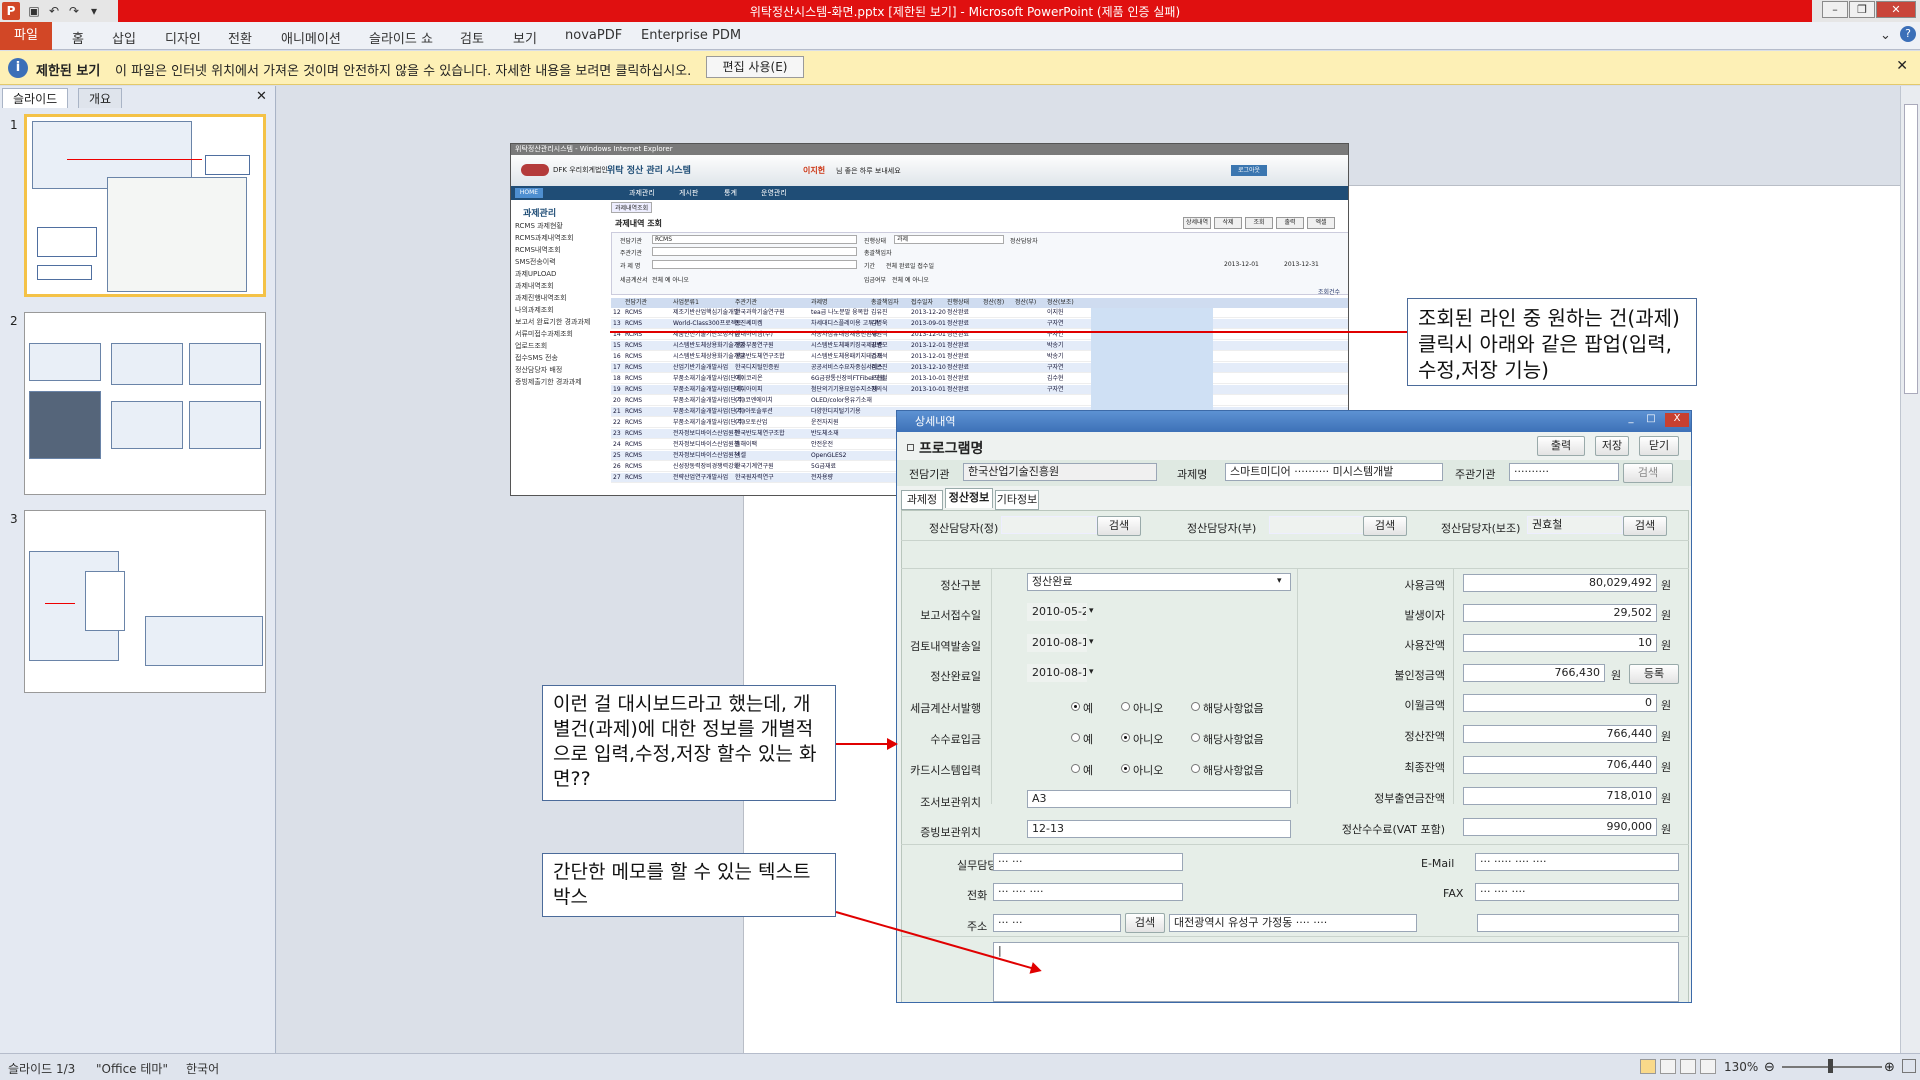  I want to click on shot1-side-item: 정산담당자 배정, so click(538, 370).